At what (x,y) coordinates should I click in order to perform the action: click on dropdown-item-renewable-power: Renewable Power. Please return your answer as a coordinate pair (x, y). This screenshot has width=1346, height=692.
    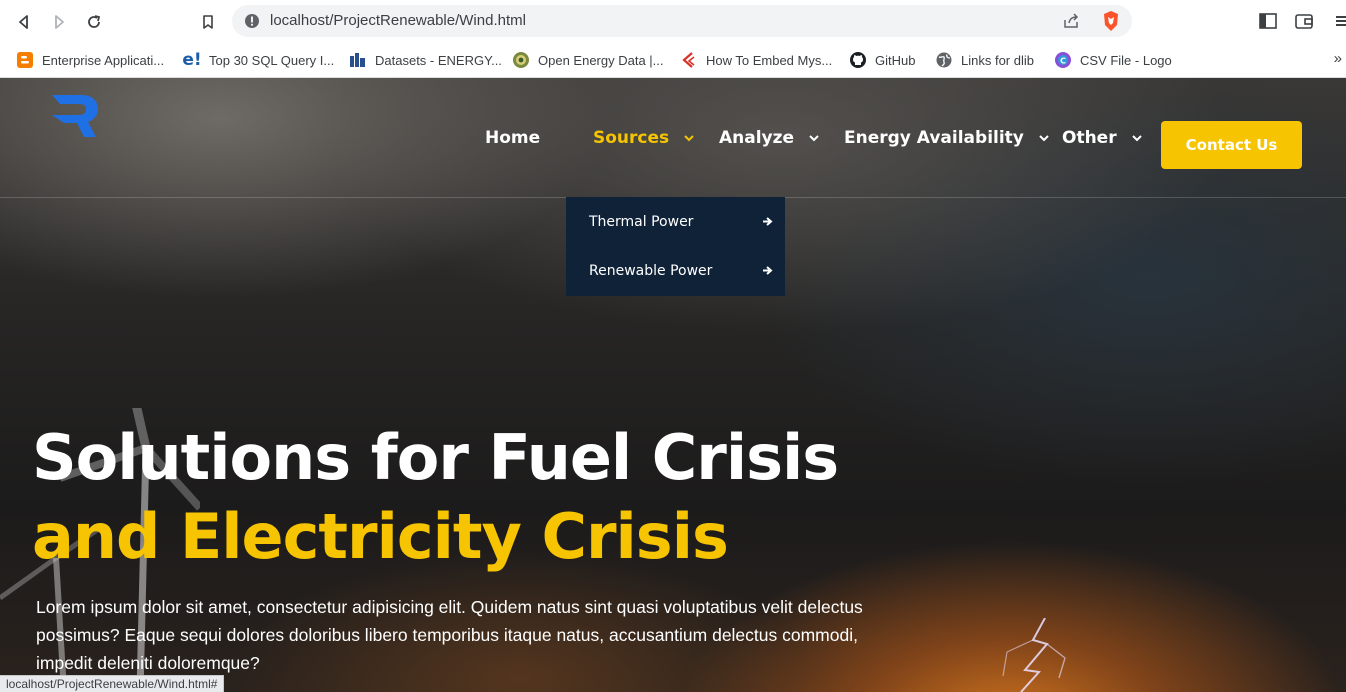
    Looking at the image, I should click on (675, 270).